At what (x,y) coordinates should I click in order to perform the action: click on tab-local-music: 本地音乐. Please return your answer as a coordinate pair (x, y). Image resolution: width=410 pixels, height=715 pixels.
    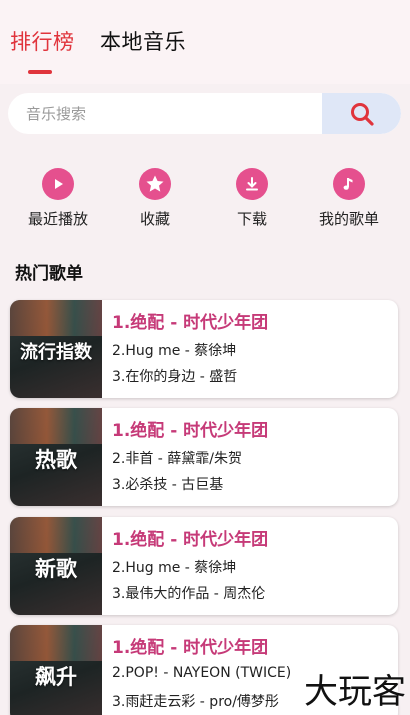
    Looking at the image, I should click on (143, 41).